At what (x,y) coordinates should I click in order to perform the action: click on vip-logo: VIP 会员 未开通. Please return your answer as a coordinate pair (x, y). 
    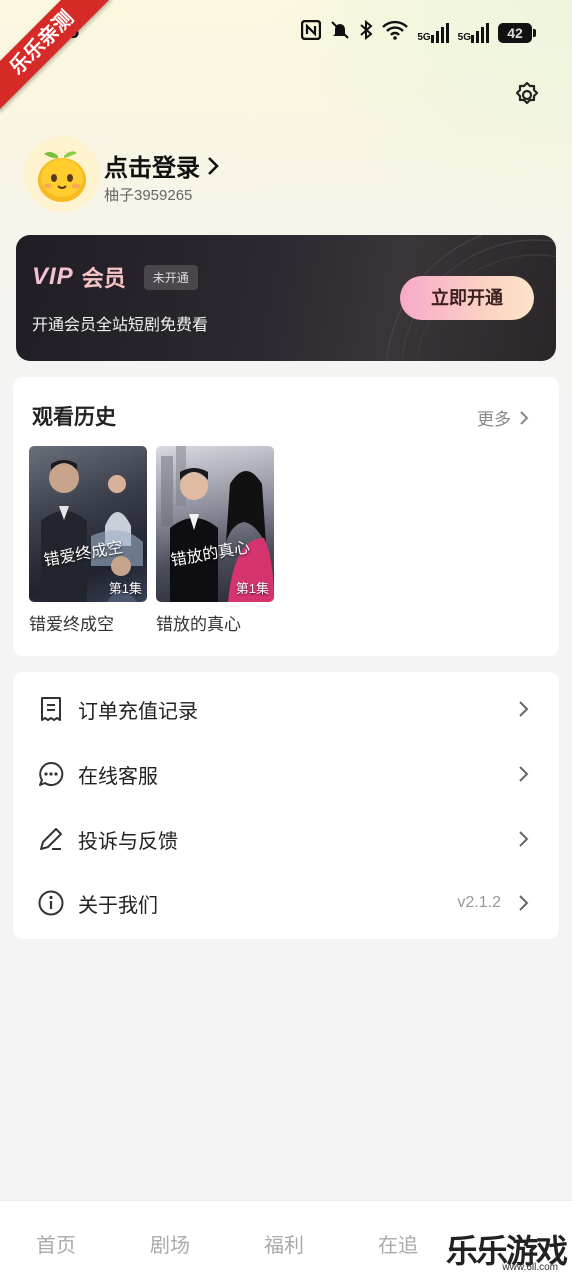
    Looking at the image, I should click on (115, 277).